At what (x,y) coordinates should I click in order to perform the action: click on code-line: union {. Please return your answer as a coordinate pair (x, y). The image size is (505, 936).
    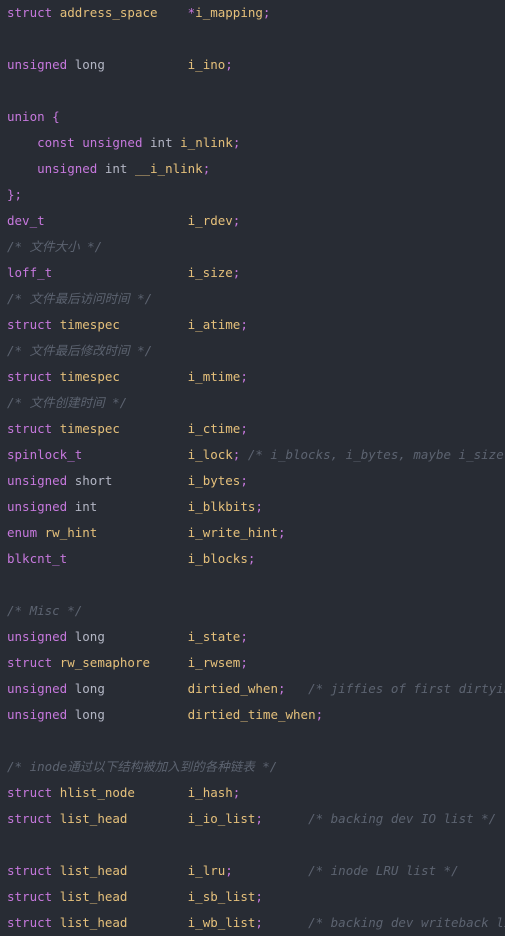
    Looking at the image, I should click on (252, 117).